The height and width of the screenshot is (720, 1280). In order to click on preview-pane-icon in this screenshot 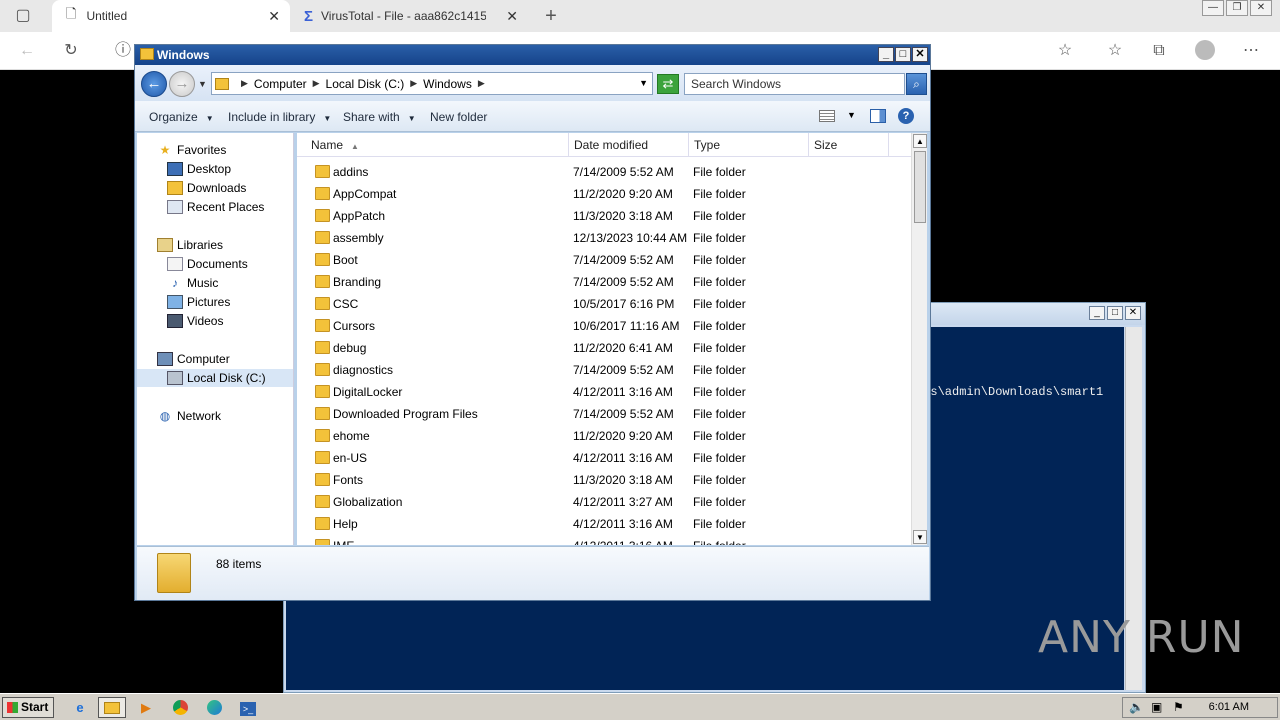, I will do `click(878, 116)`.